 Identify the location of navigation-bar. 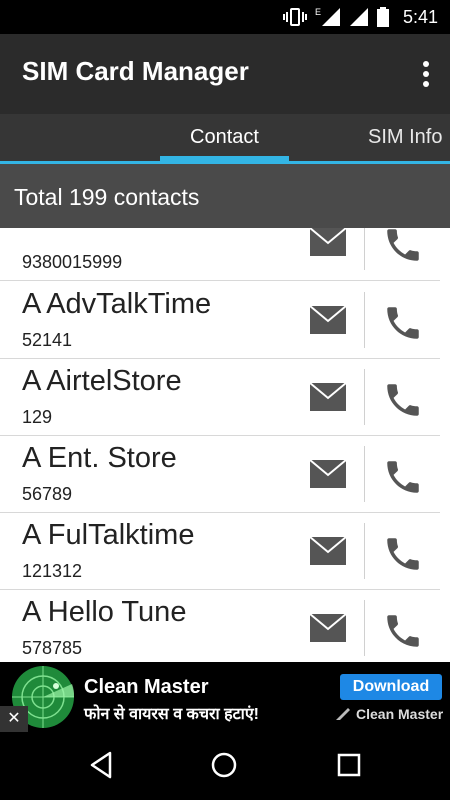
(225, 766).